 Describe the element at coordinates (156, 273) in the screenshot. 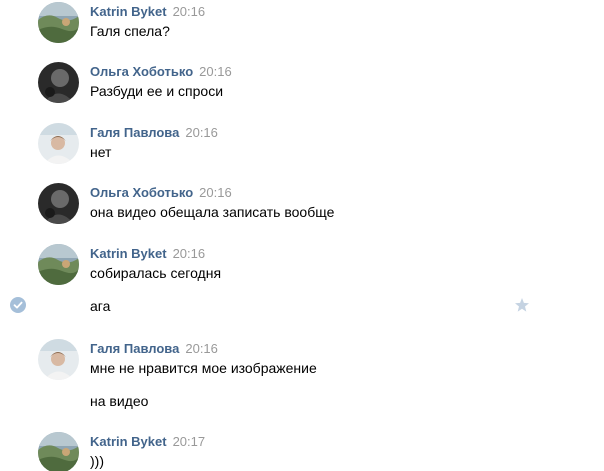

I see `message-text: собиралась сегодня` at that location.